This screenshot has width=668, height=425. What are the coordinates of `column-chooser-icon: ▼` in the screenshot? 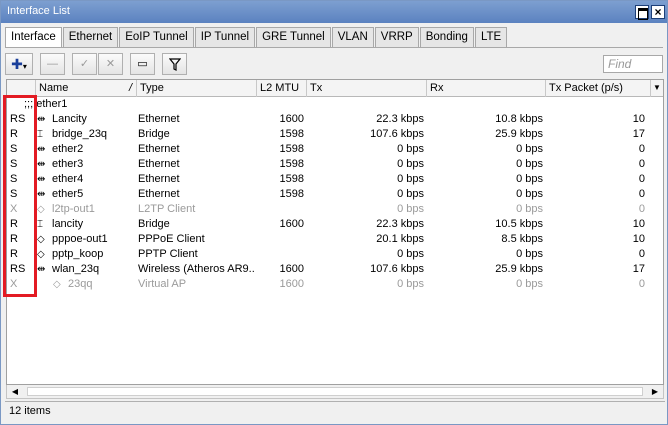 It's located at (657, 88).